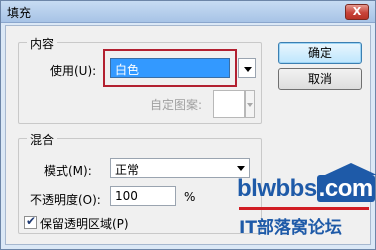 Image resolution: width=376 pixels, height=250 pixels. What do you see at coordinates (42, 139) in the screenshot?
I see `blending-legend: 混合` at bounding box center [42, 139].